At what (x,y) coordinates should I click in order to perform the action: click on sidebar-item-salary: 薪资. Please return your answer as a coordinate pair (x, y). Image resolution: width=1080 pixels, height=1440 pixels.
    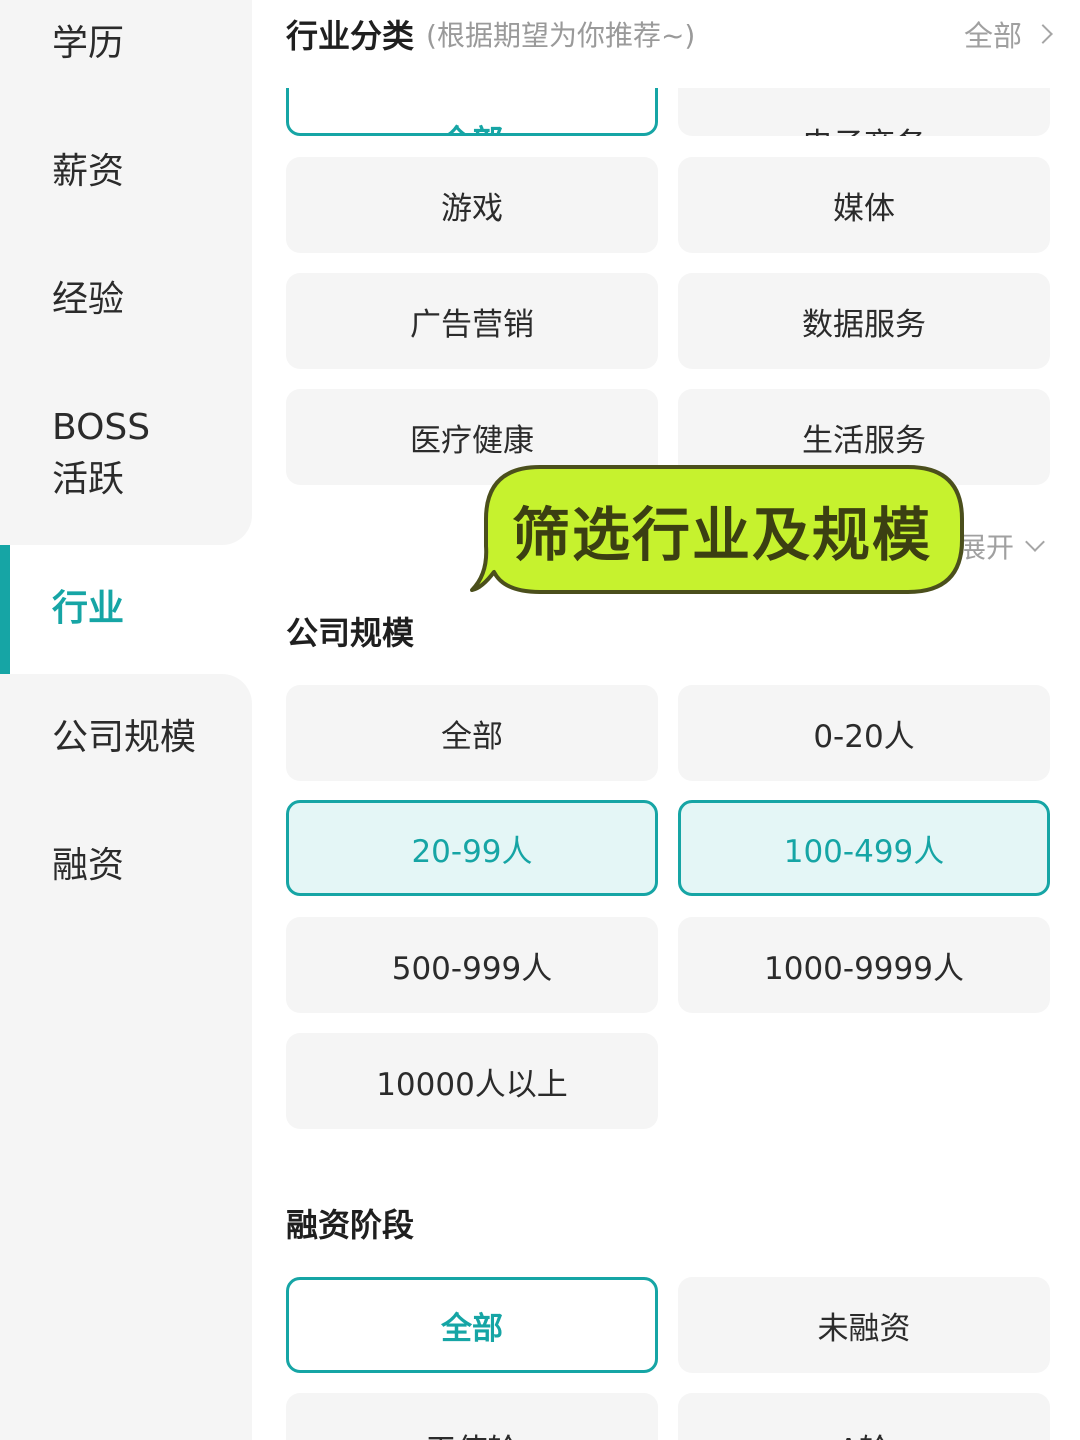
    Looking at the image, I should click on (126, 172).